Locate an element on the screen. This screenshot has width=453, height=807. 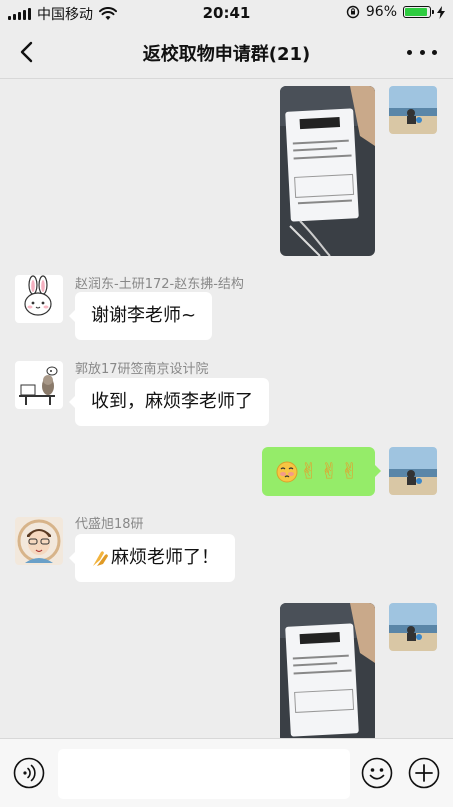
battery-icon is located at coordinates (418, 12).